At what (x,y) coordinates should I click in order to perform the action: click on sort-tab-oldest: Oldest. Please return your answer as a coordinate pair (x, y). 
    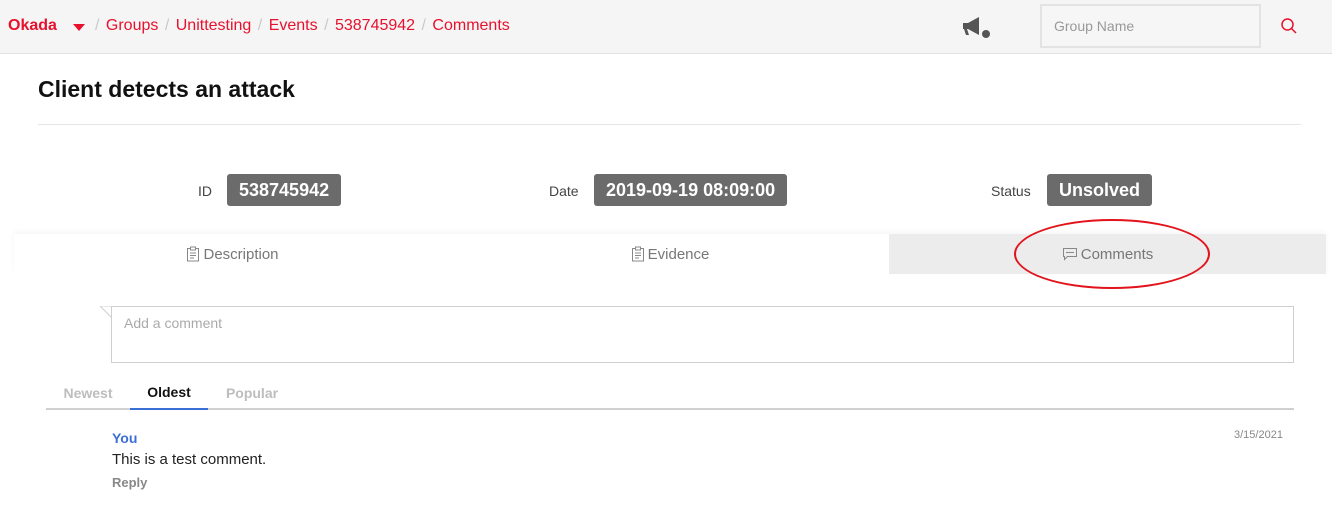
    Looking at the image, I should click on (169, 392).